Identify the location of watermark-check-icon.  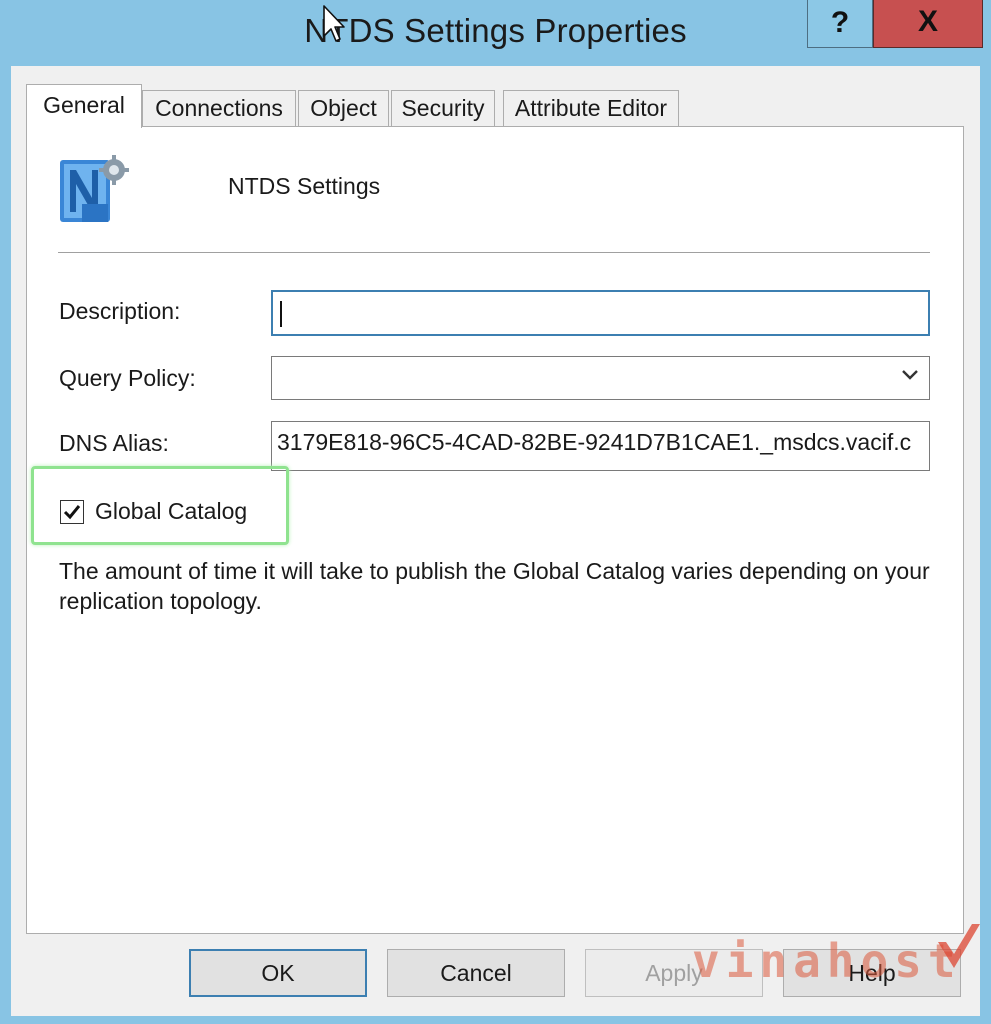
(959, 946).